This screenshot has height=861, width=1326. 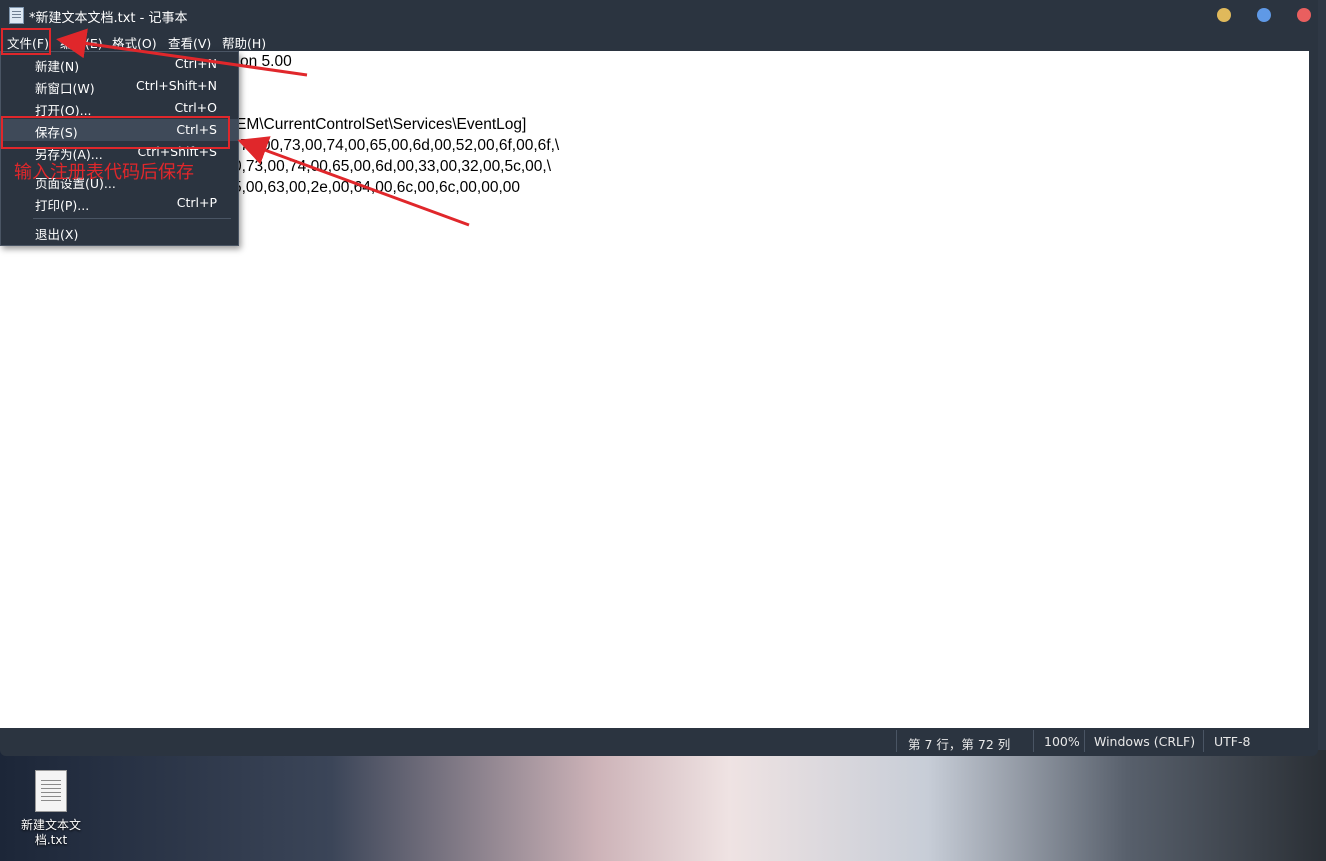 I want to click on menu-edit: 编辑(E), so click(x=81, y=42).